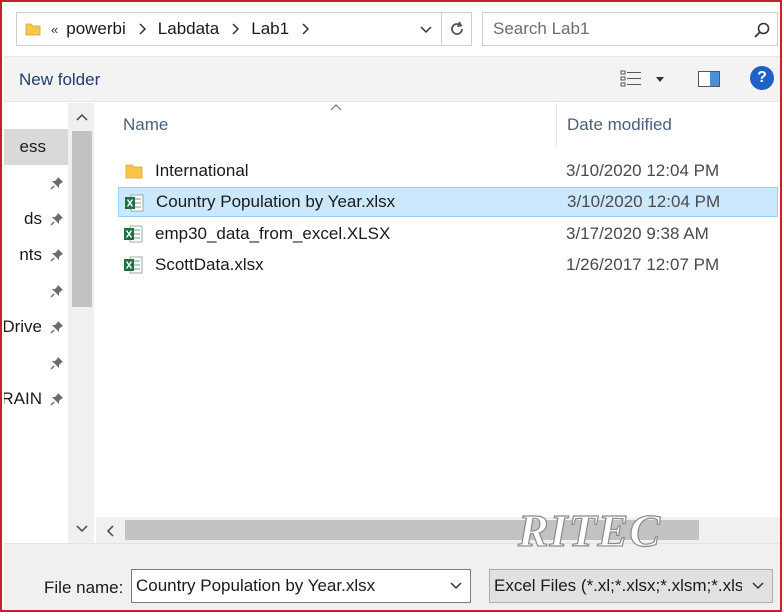  Describe the element at coordinates (110, 531) in the screenshot. I see `scroll-left-icon` at that location.